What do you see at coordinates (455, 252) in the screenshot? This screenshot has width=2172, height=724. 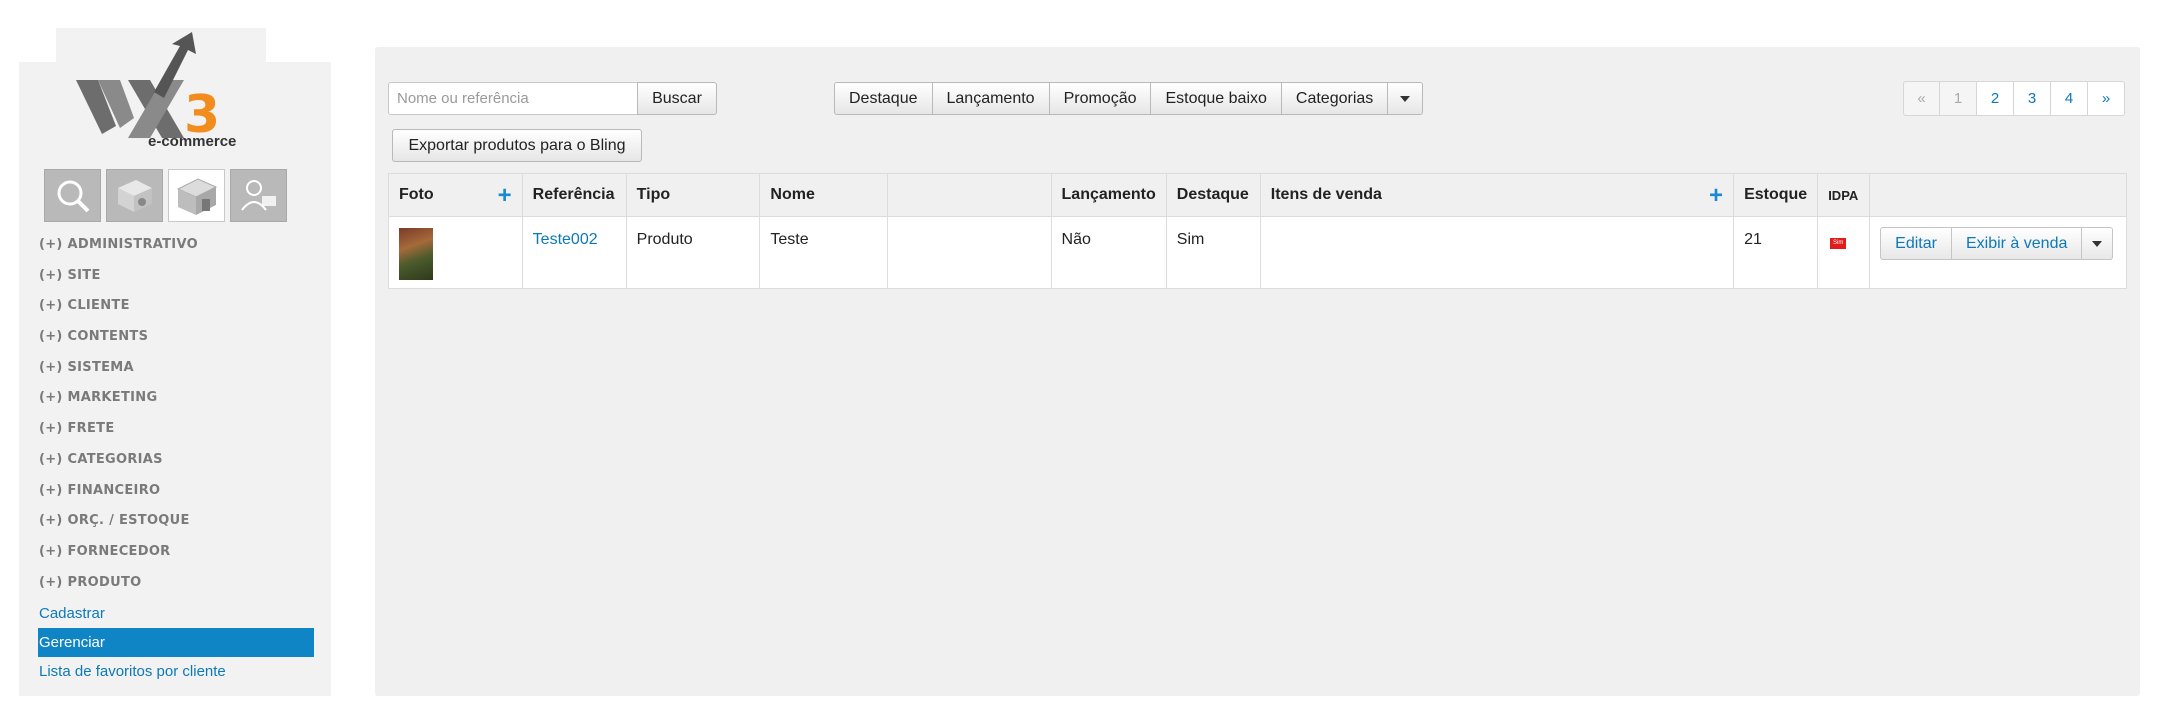 I see `cell-foto` at bounding box center [455, 252].